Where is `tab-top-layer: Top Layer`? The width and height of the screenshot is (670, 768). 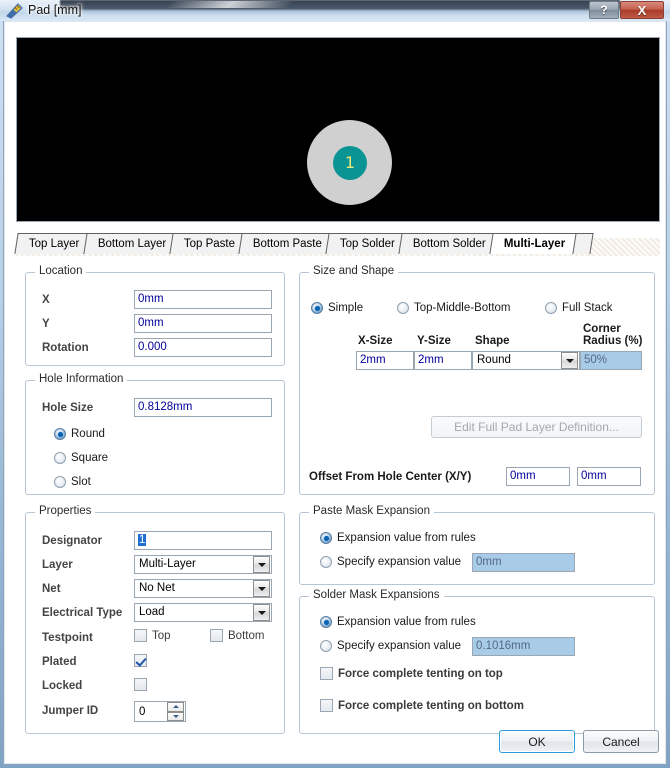 tab-top-layer: Top Layer is located at coordinates (53, 243).